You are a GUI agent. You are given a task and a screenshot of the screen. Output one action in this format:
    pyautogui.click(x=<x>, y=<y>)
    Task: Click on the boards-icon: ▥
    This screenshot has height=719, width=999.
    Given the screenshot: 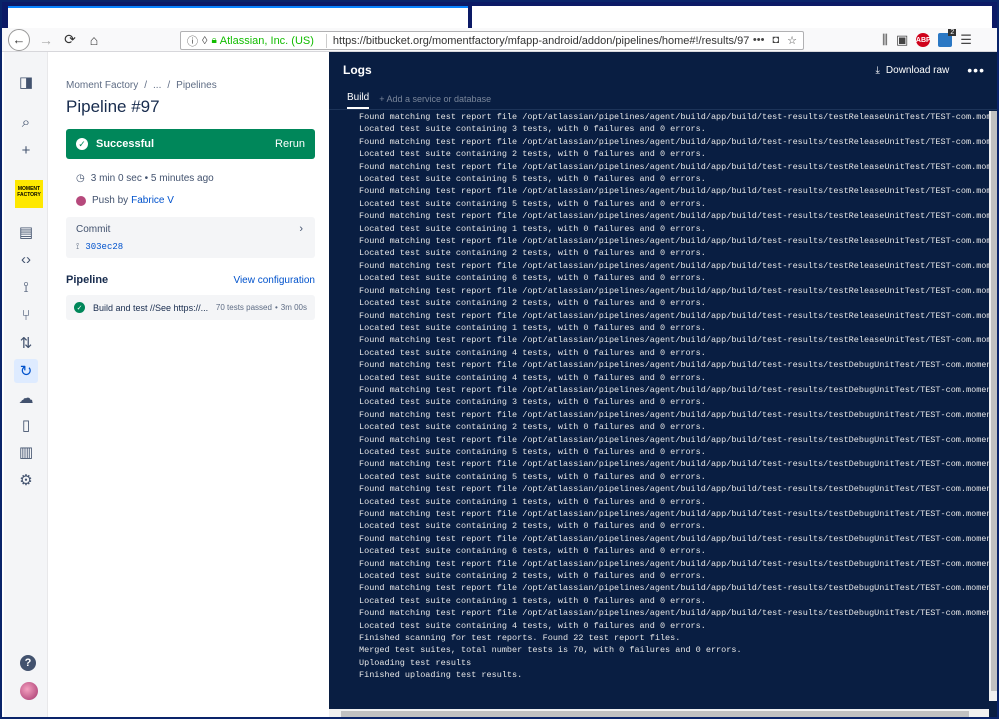 What is the action you would take?
    pyautogui.click(x=26, y=452)
    